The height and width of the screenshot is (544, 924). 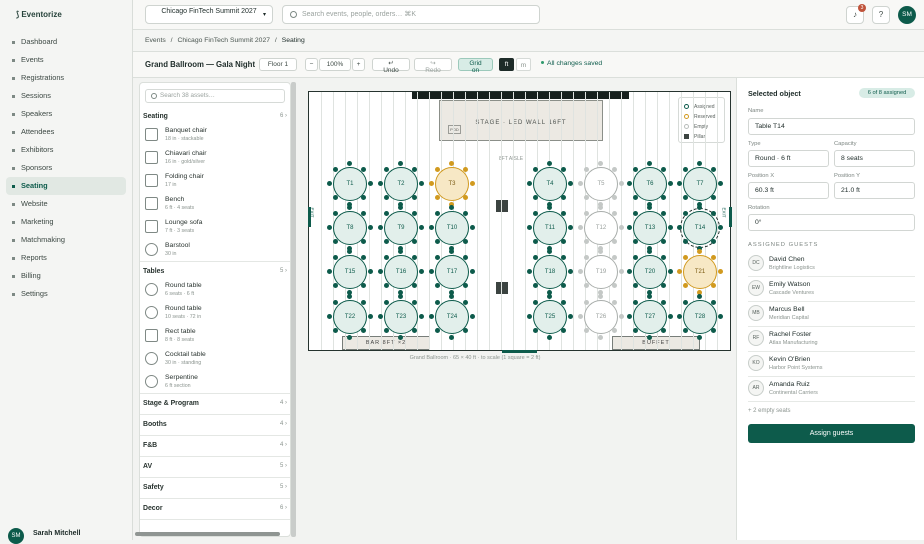 I want to click on floor-select: Floor 1, so click(x=278, y=64).